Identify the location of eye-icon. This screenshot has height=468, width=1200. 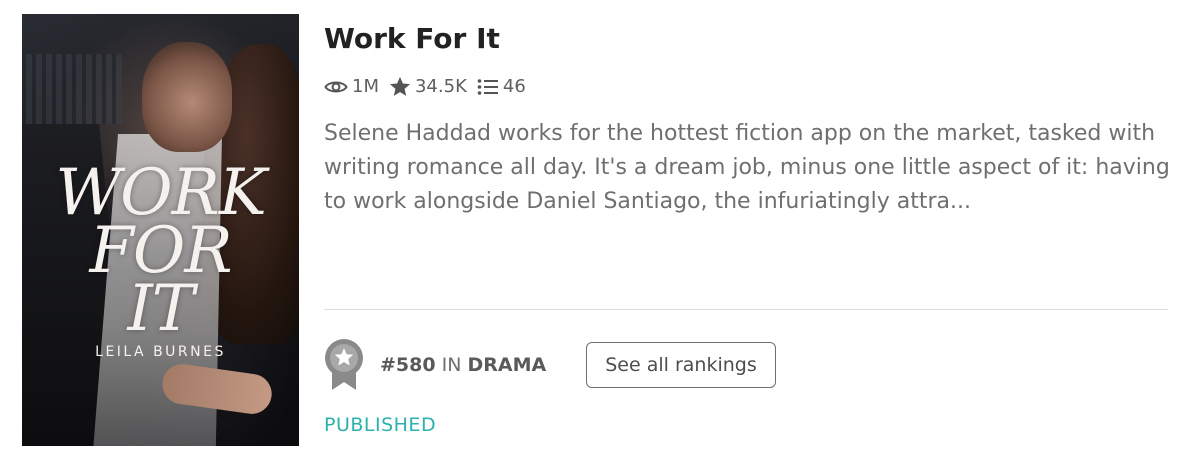
(336, 86).